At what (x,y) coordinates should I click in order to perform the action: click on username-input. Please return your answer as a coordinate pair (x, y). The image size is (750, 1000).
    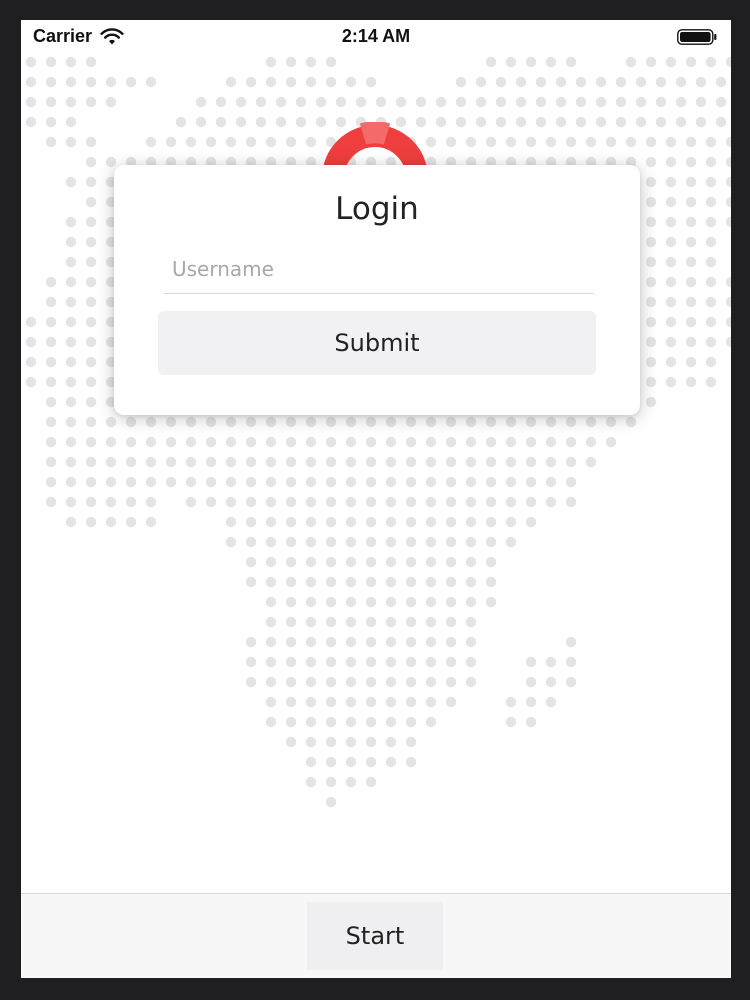
    Looking at the image, I should click on (379, 269).